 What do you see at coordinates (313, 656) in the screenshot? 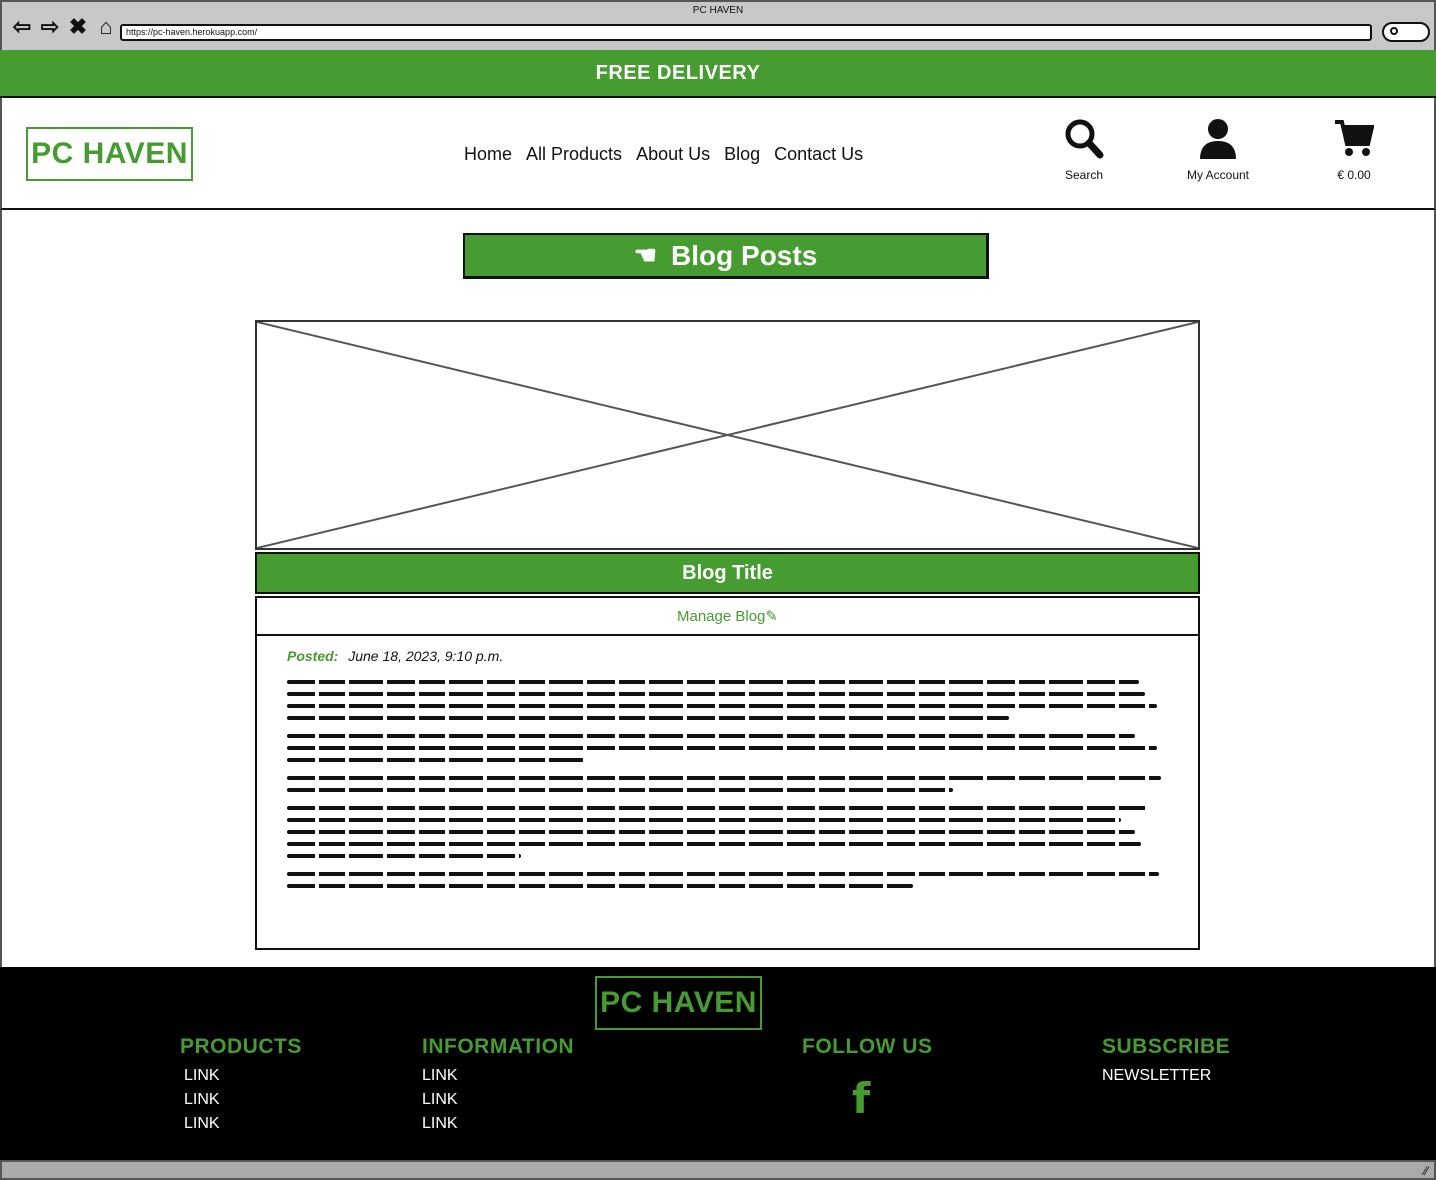
I see `posted-label: Posted:` at bounding box center [313, 656].